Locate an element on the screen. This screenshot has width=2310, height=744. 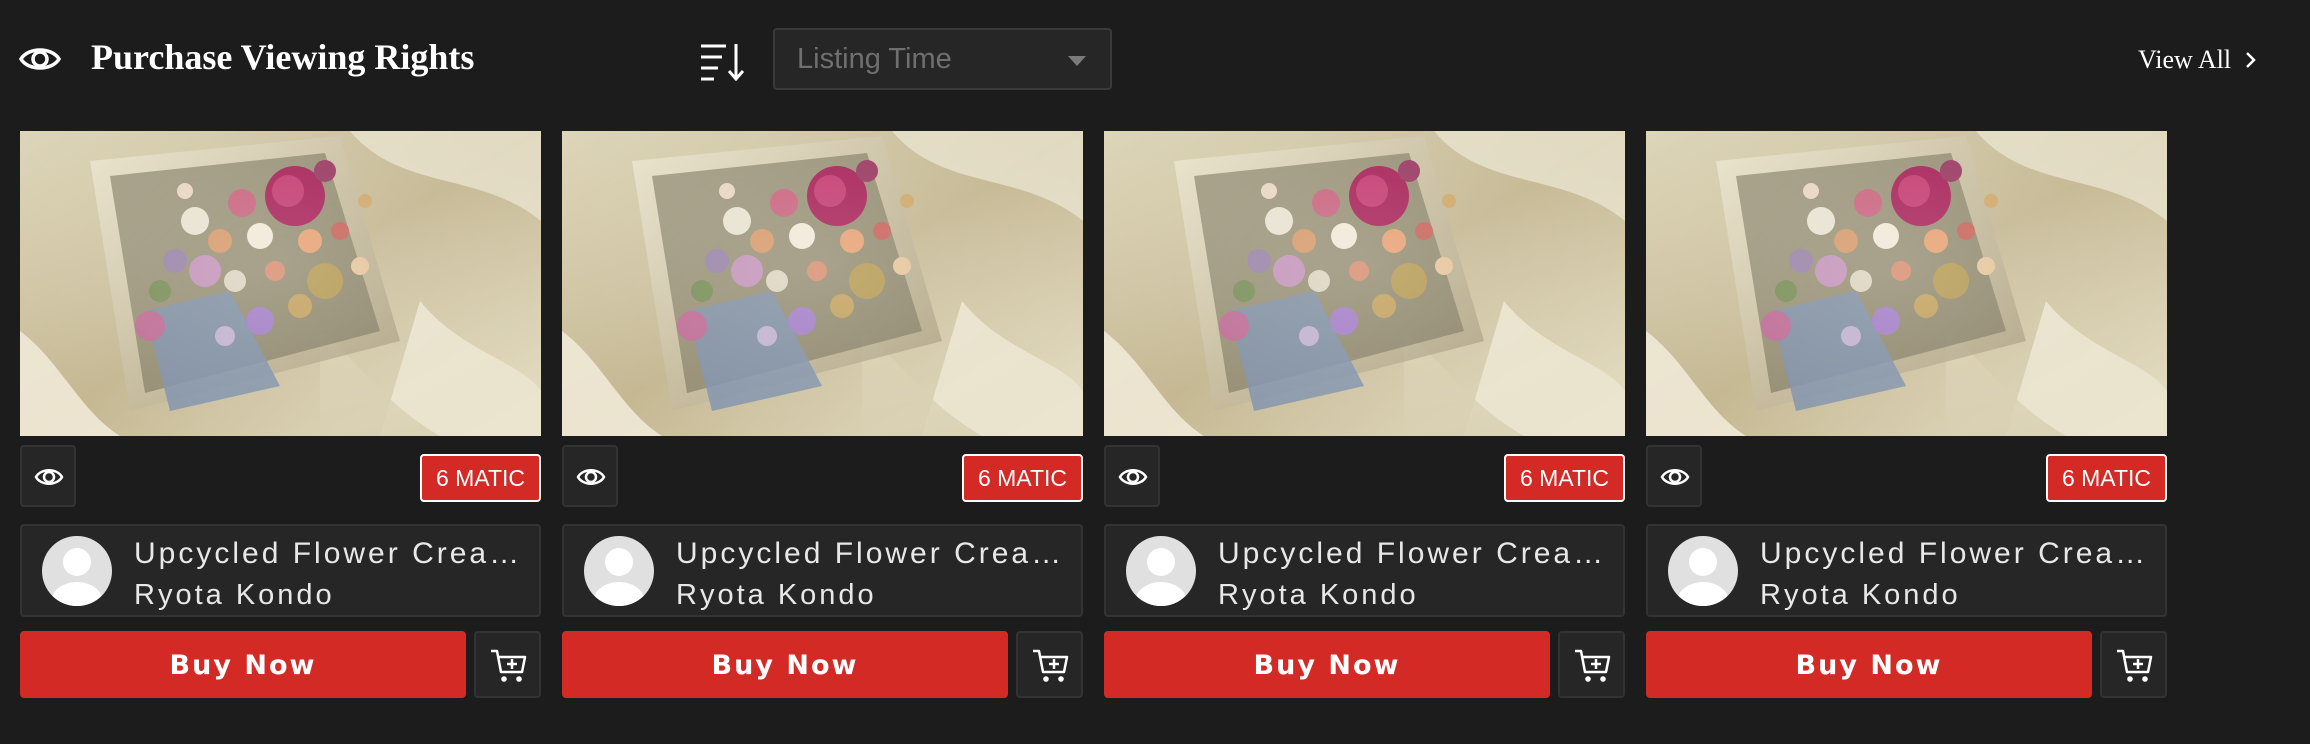
chevron-right-icon is located at coordinates (2251, 60).